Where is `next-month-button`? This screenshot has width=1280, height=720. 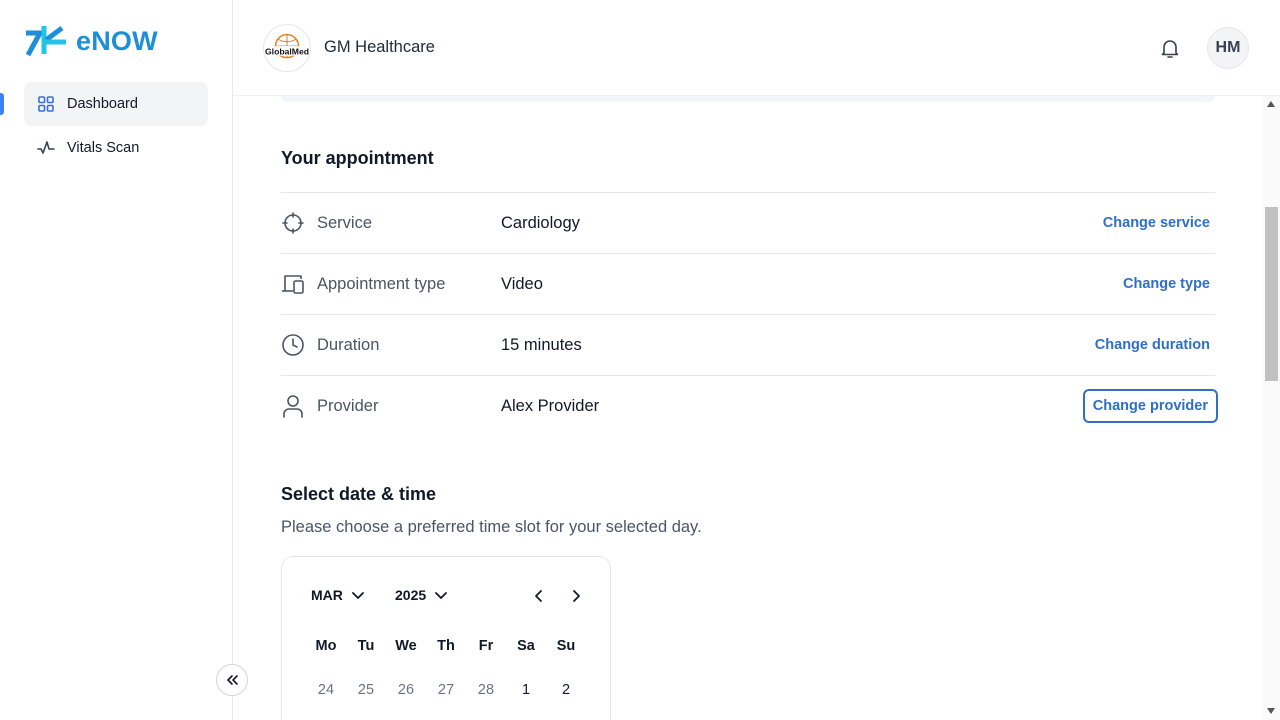 next-month-button is located at coordinates (576, 596).